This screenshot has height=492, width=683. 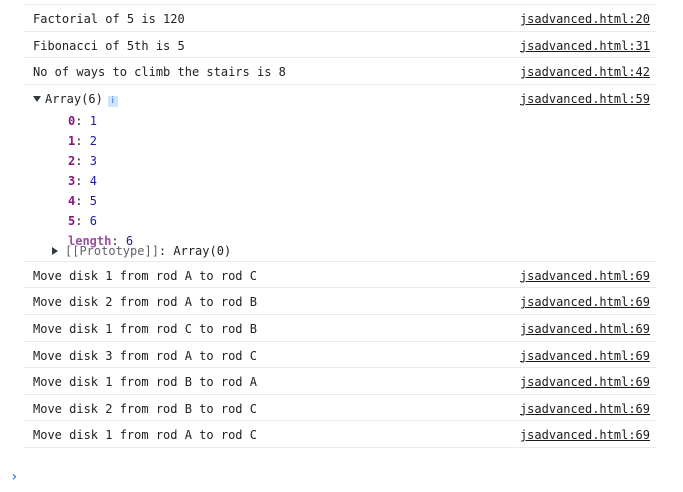 What do you see at coordinates (93, 180) in the screenshot?
I see `array-value: 4` at bounding box center [93, 180].